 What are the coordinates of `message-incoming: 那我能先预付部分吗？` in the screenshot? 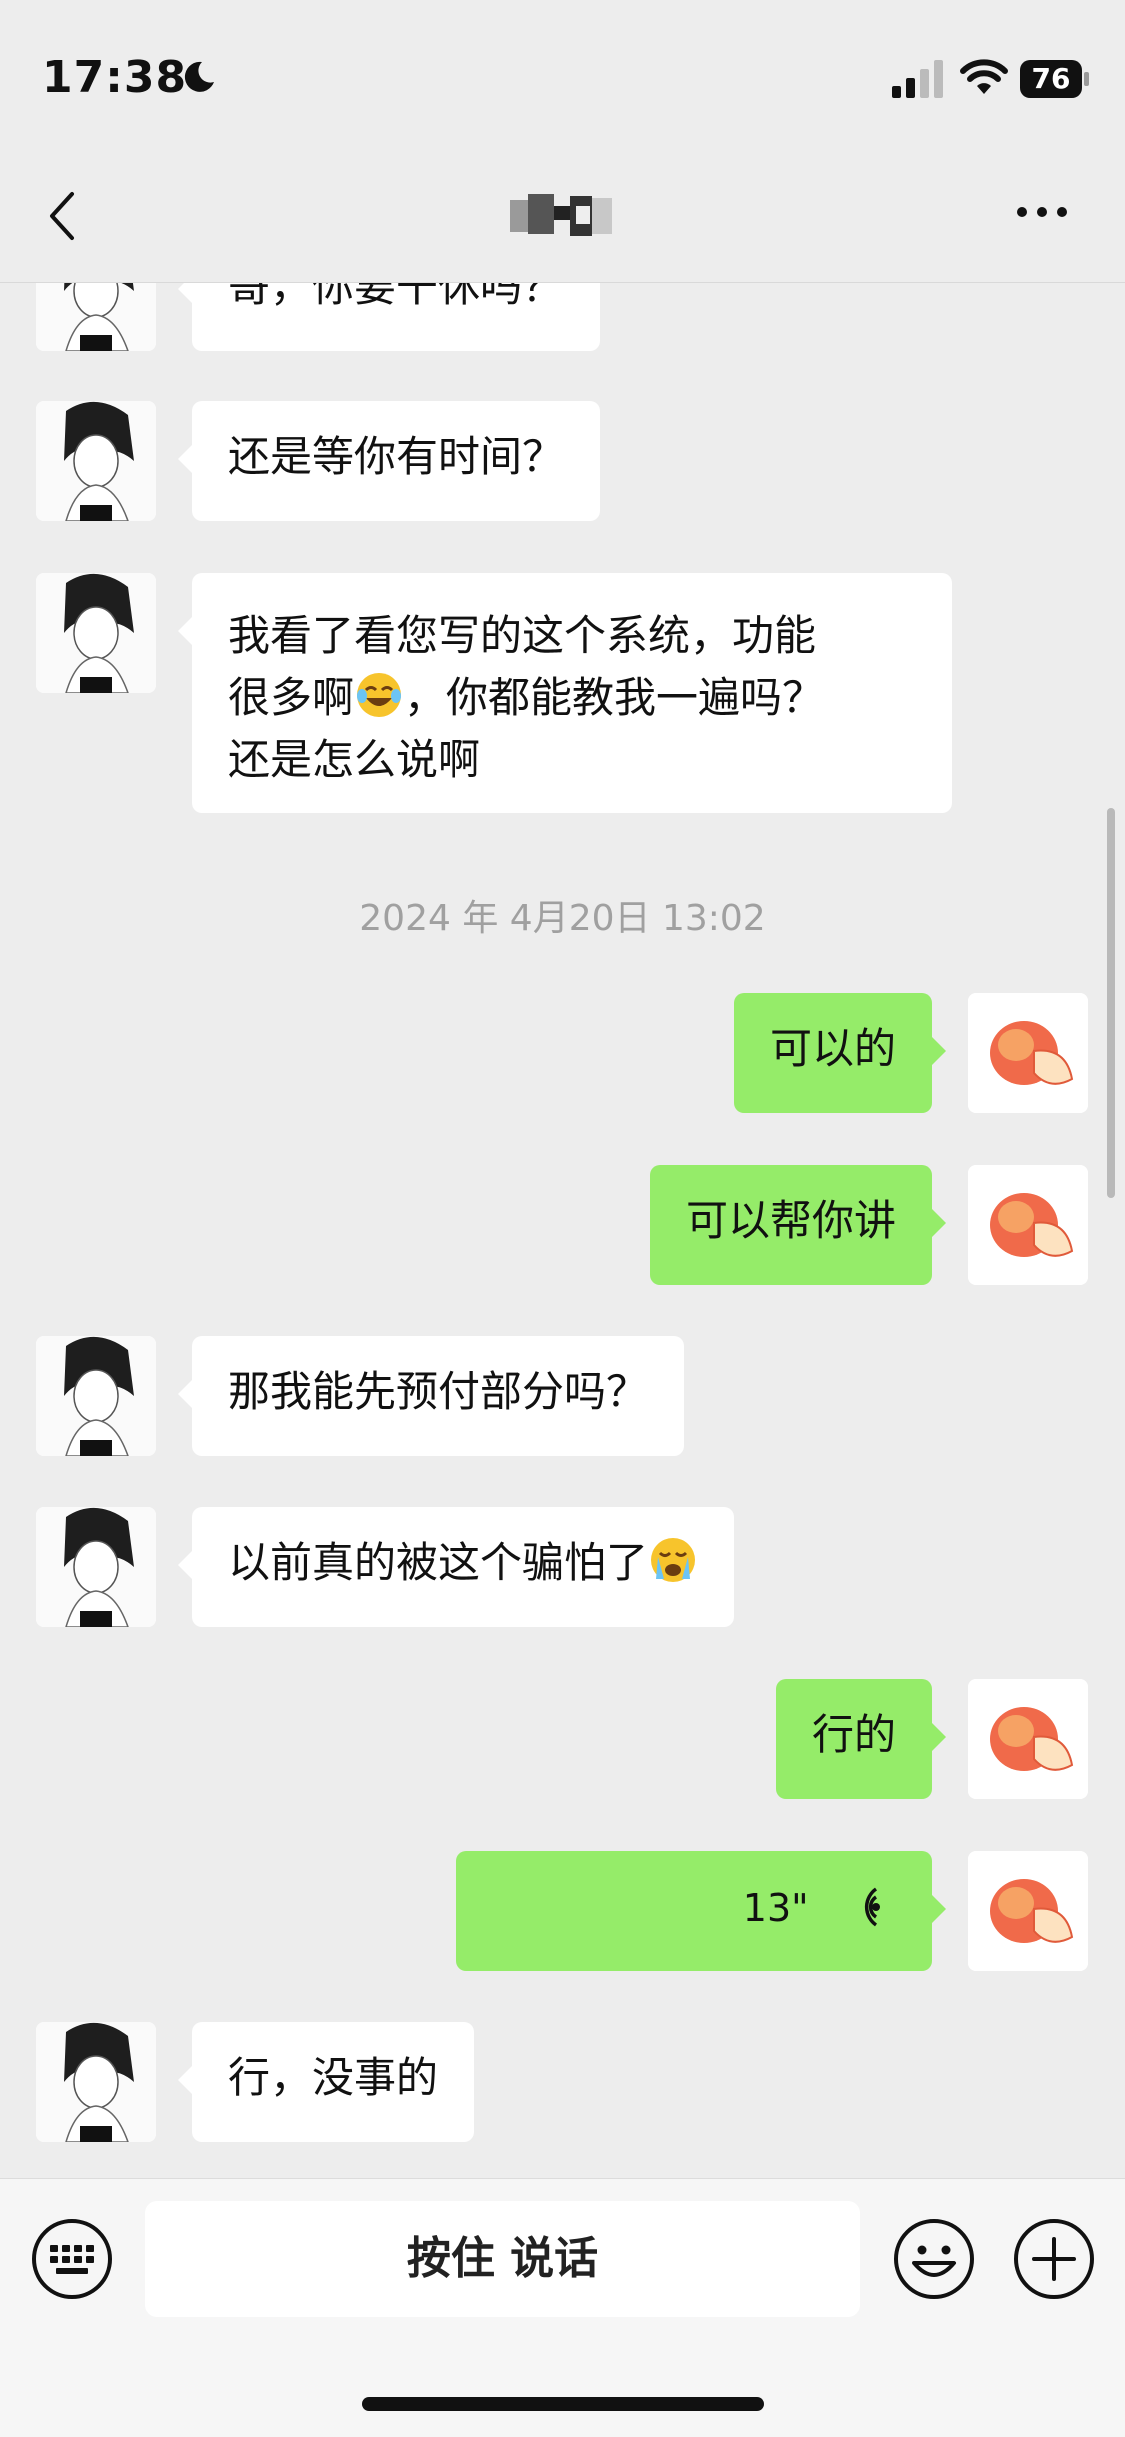 It's located at (562, 1396).